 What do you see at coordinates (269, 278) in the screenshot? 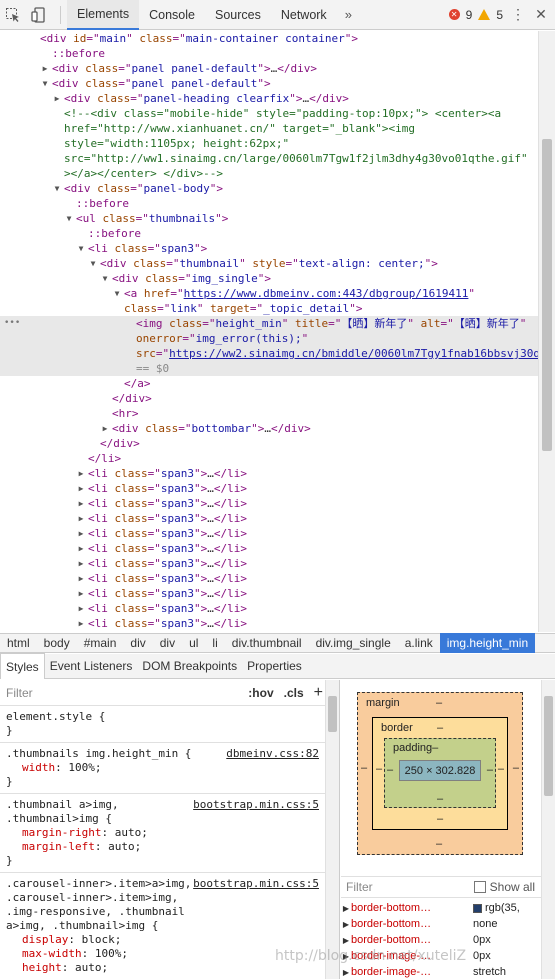
I see `dom-node-line: ▼ <div class="img_single">` at bounding box center [269, 278].